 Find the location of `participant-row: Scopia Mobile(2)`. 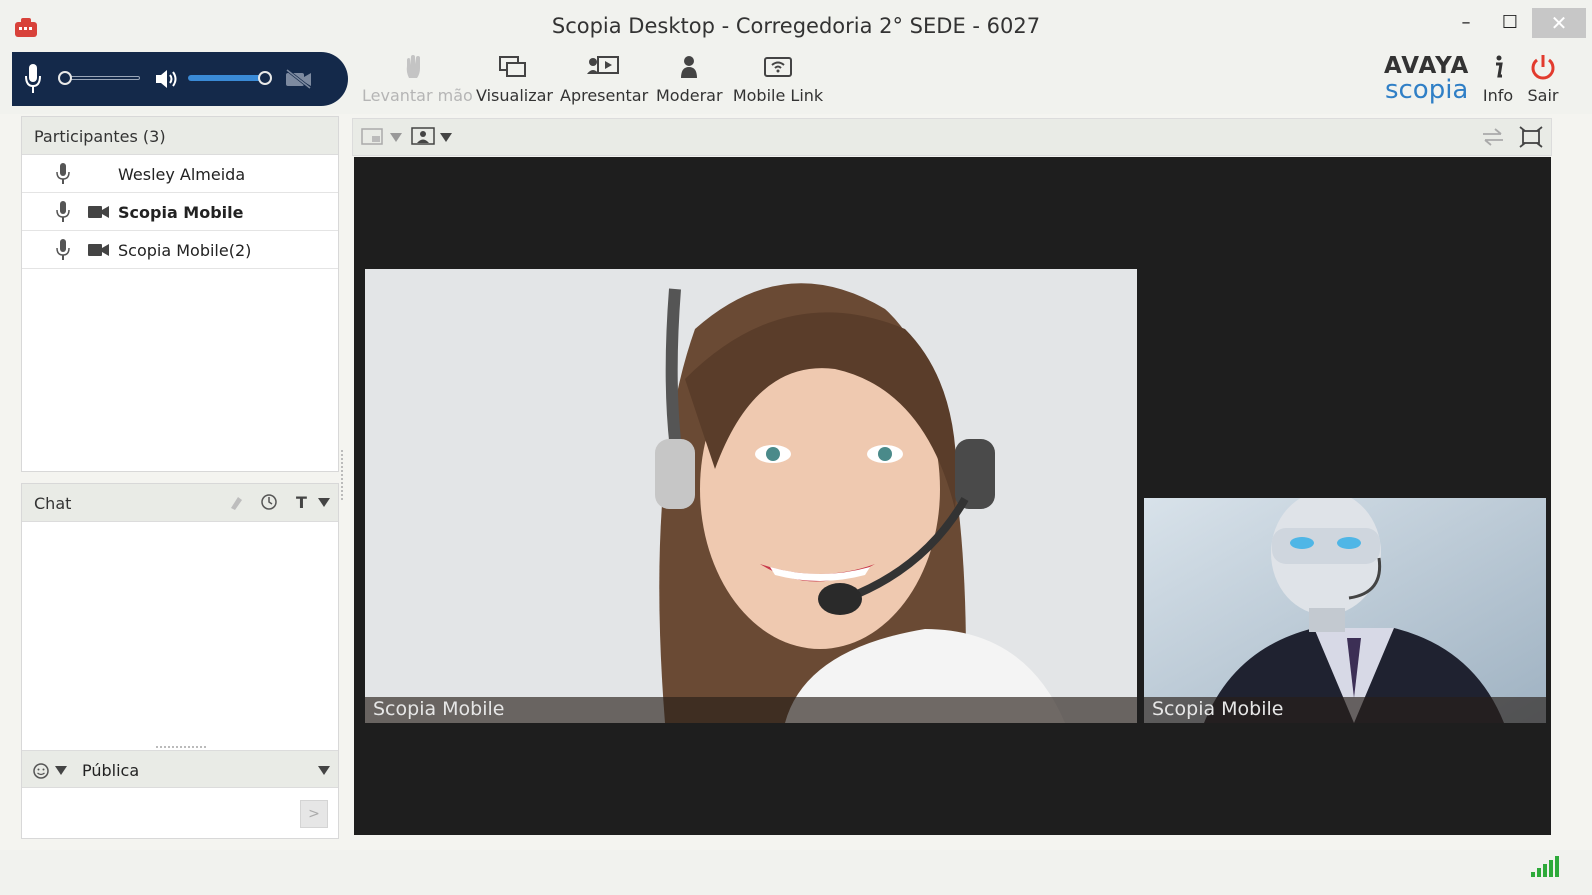

participant-row: Scopia Mobile(2) is located at coordinates (180, 250).